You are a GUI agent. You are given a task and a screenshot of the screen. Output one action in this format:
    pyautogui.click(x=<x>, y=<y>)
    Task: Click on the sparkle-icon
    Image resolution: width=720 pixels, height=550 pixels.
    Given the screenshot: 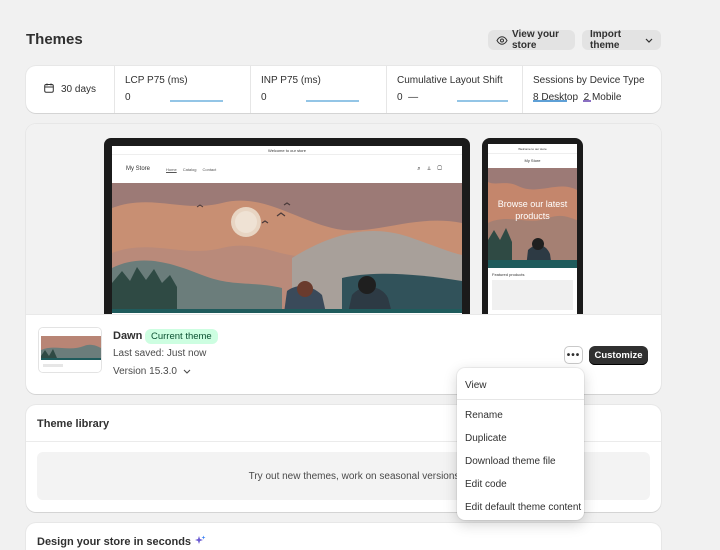 What is the action you would take?
    pyautogui.click(x=200, y=542)
    